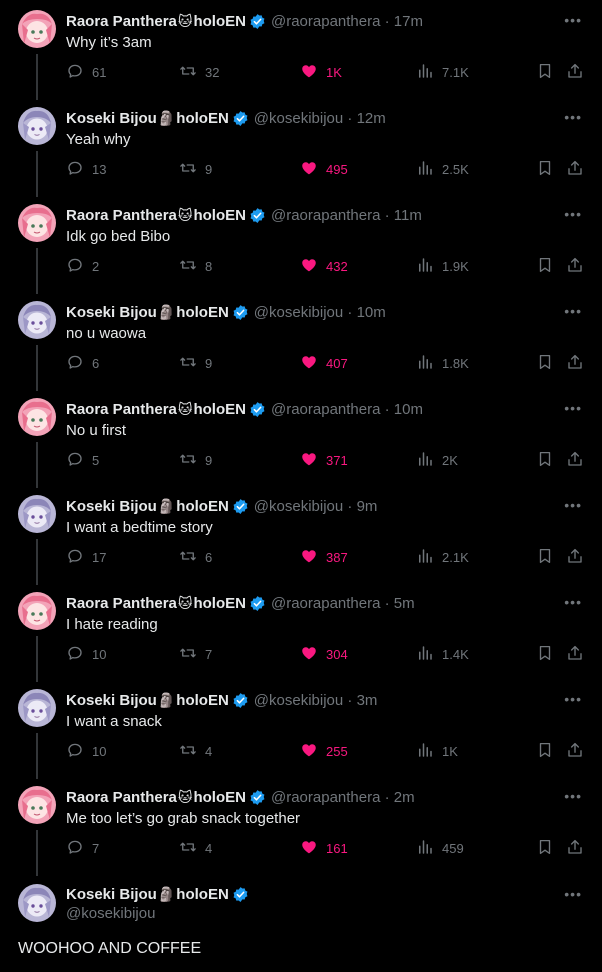  I want to click on retweet-button: 7, so click(195, 654).